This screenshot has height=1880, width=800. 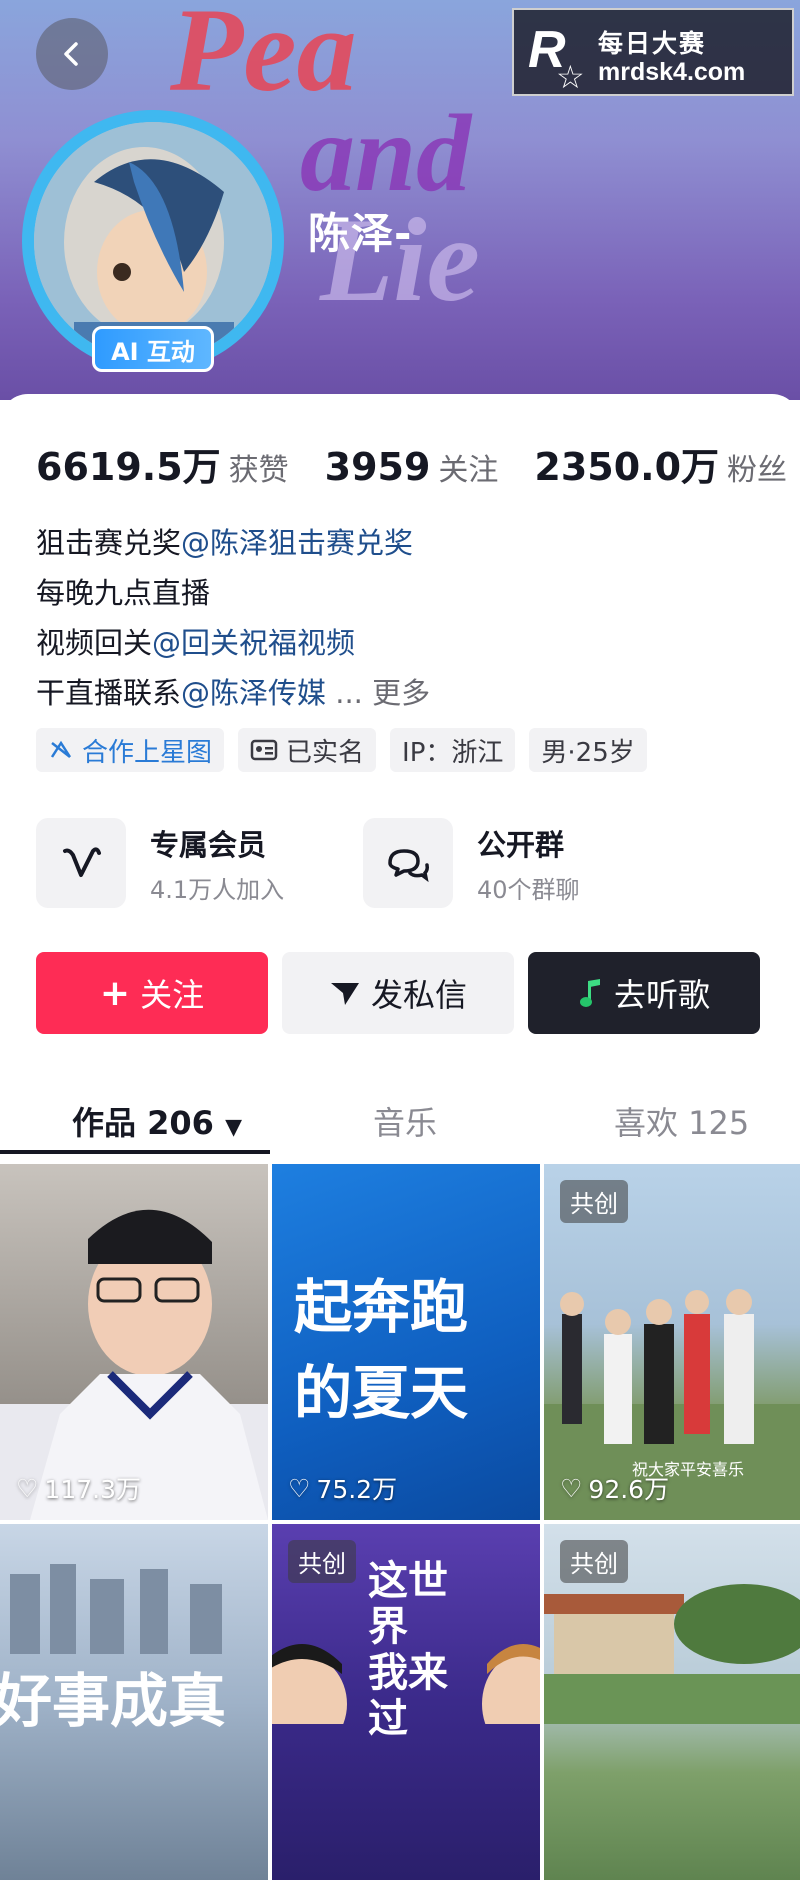 I want to click on video-cover-text: 起奔跑 的夏天, so click(x=381, y=1350).